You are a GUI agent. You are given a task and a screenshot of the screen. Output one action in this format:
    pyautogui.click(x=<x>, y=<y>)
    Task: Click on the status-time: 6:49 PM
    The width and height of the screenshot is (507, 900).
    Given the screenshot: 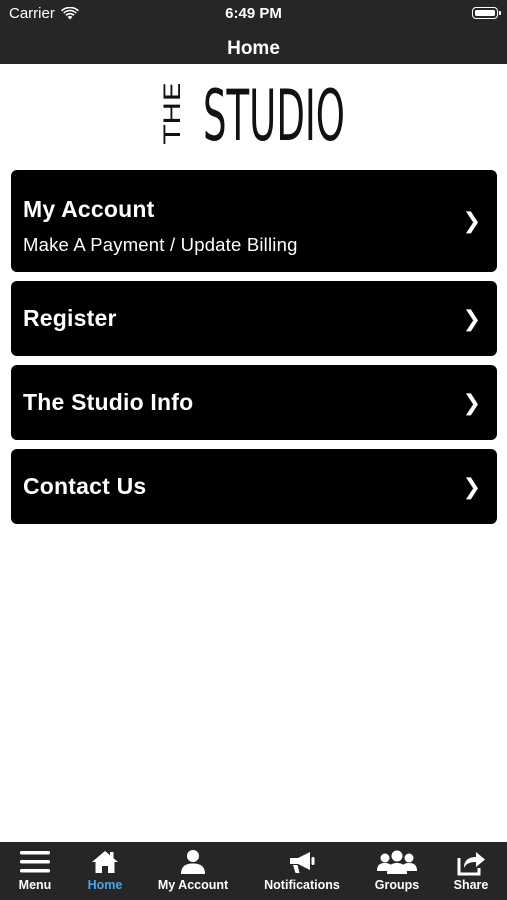 What is the action you would take?
    pyautogui.click(x=253, y=13)
    